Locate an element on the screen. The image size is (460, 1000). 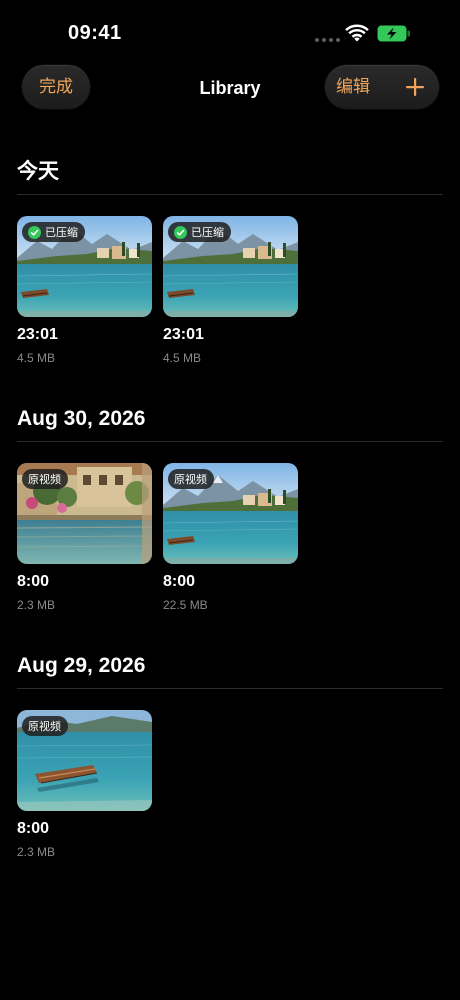
video-size: 22.5 MB is located at coordinates (185, 605).